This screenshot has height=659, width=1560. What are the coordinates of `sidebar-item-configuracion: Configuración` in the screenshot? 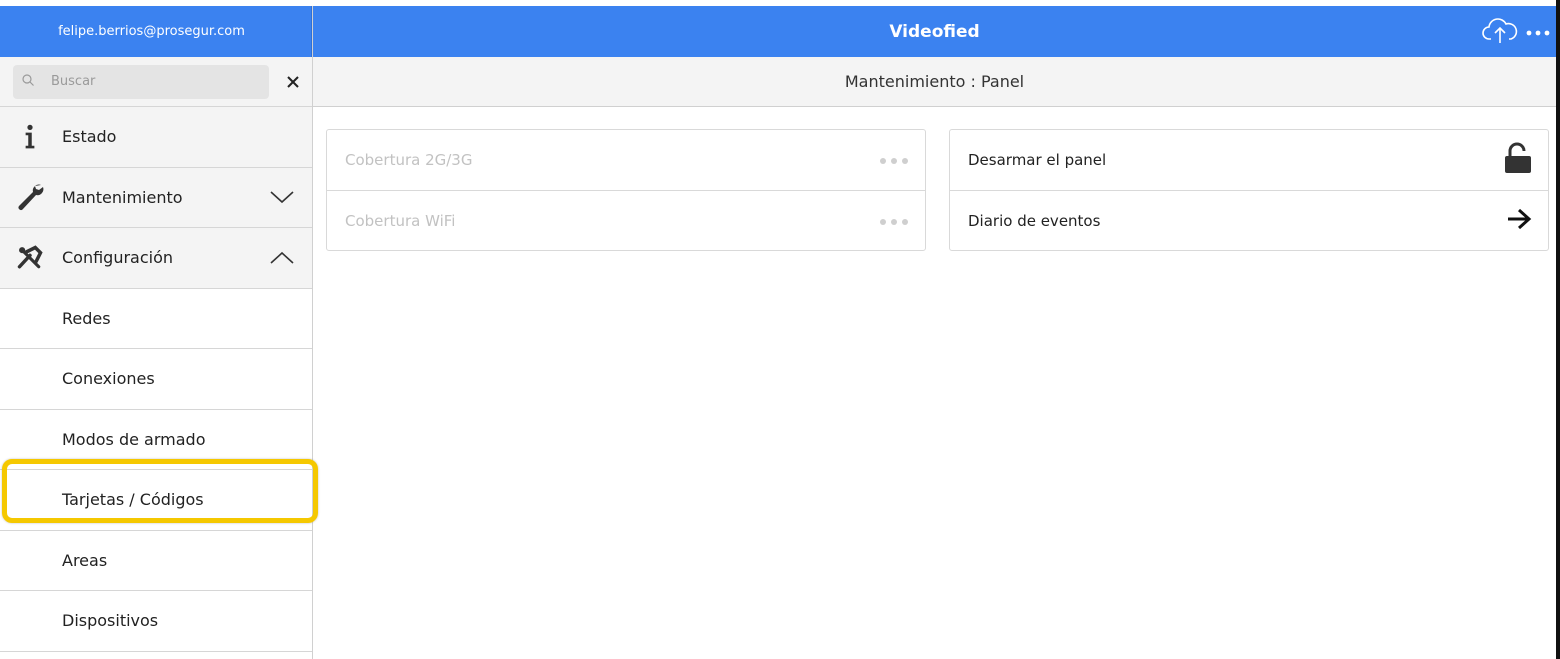 It's located at (156, 258).